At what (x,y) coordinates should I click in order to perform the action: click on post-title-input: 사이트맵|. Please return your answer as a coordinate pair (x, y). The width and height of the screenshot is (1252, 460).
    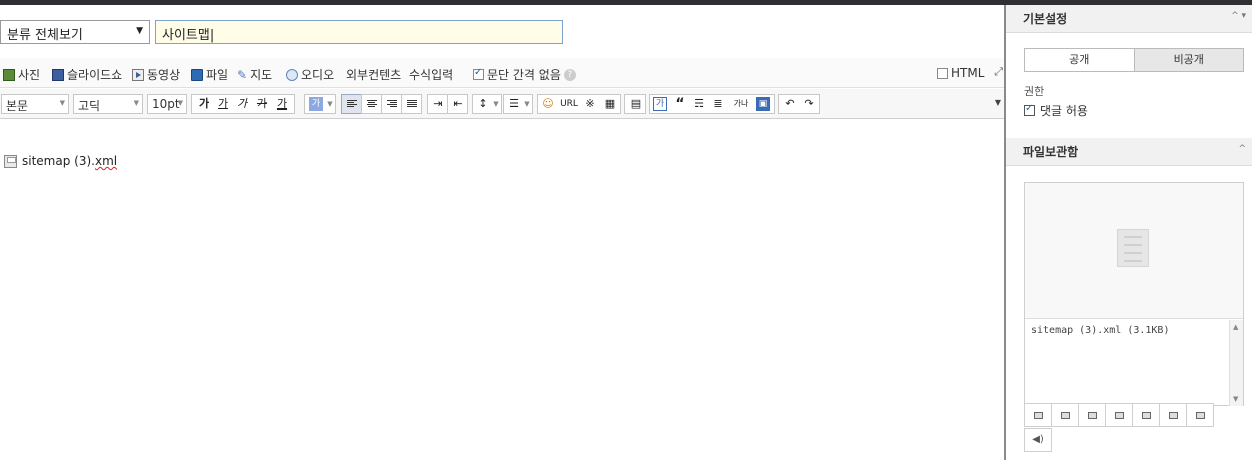
    Looking at the image, I should click on (359, 32).